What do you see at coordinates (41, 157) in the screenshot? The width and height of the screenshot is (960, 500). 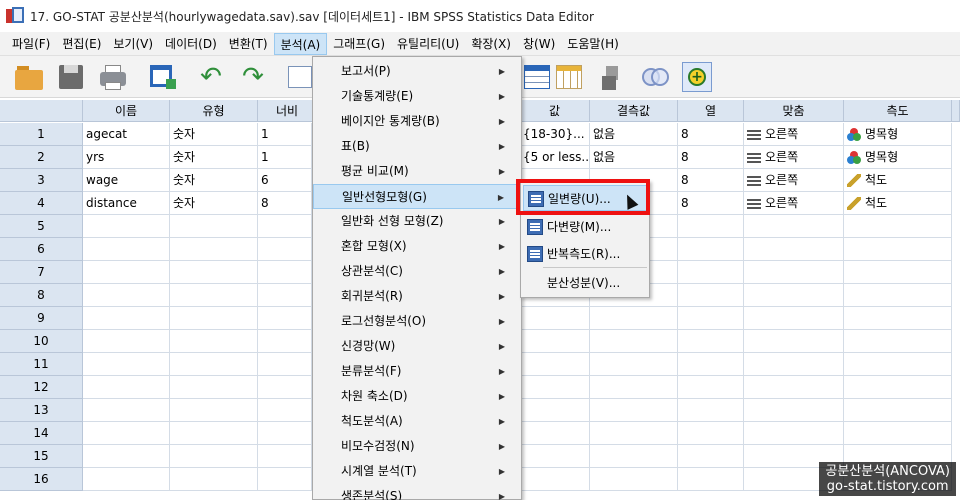 I see `row-number-header: 2` at bounding box center [41, 157].